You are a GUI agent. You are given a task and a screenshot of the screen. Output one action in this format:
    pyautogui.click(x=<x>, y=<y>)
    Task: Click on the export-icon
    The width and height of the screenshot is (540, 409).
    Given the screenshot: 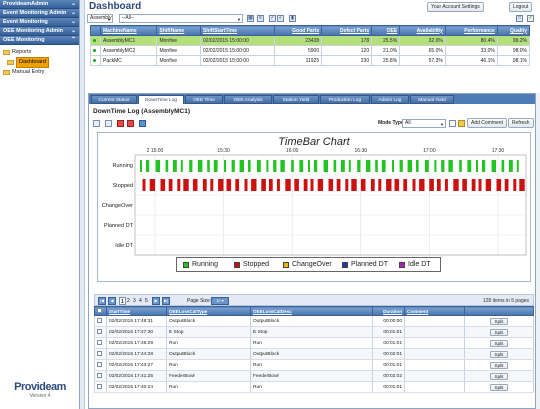 What is the action you would take?
    pyautogui.click(x=108, y=123)
    